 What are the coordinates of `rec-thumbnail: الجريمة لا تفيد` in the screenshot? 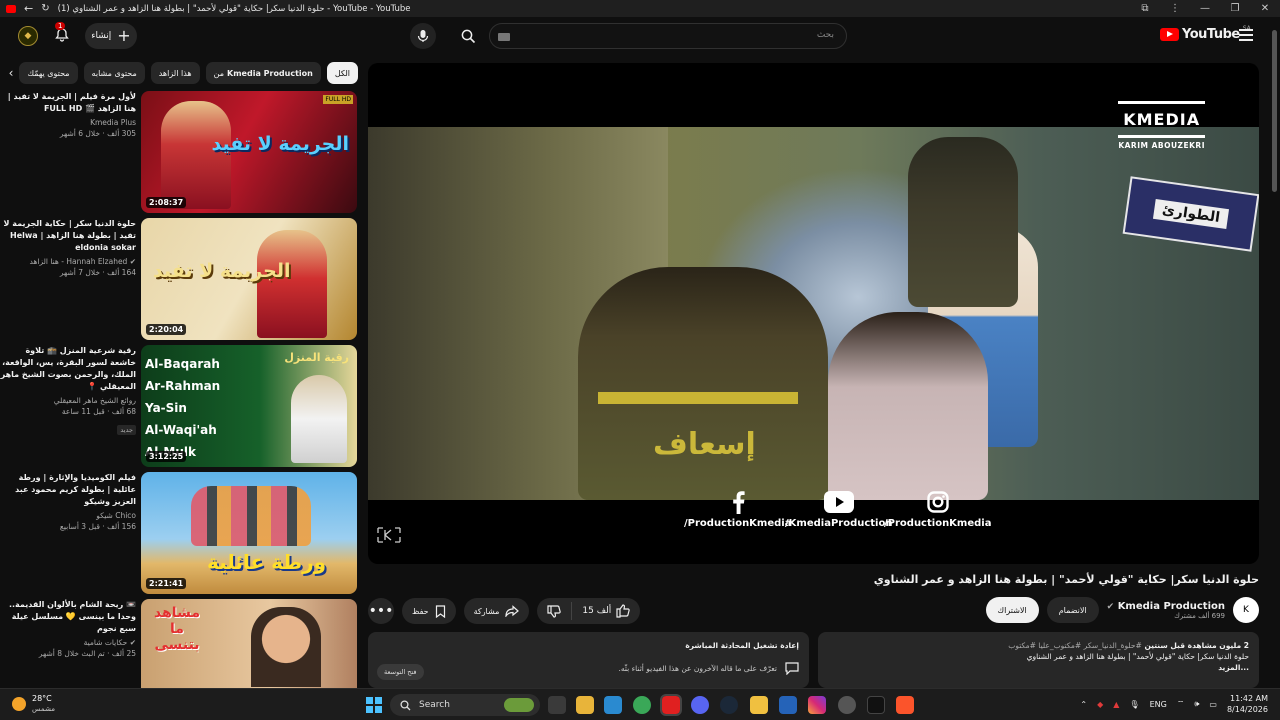 It's located at (249, 279).